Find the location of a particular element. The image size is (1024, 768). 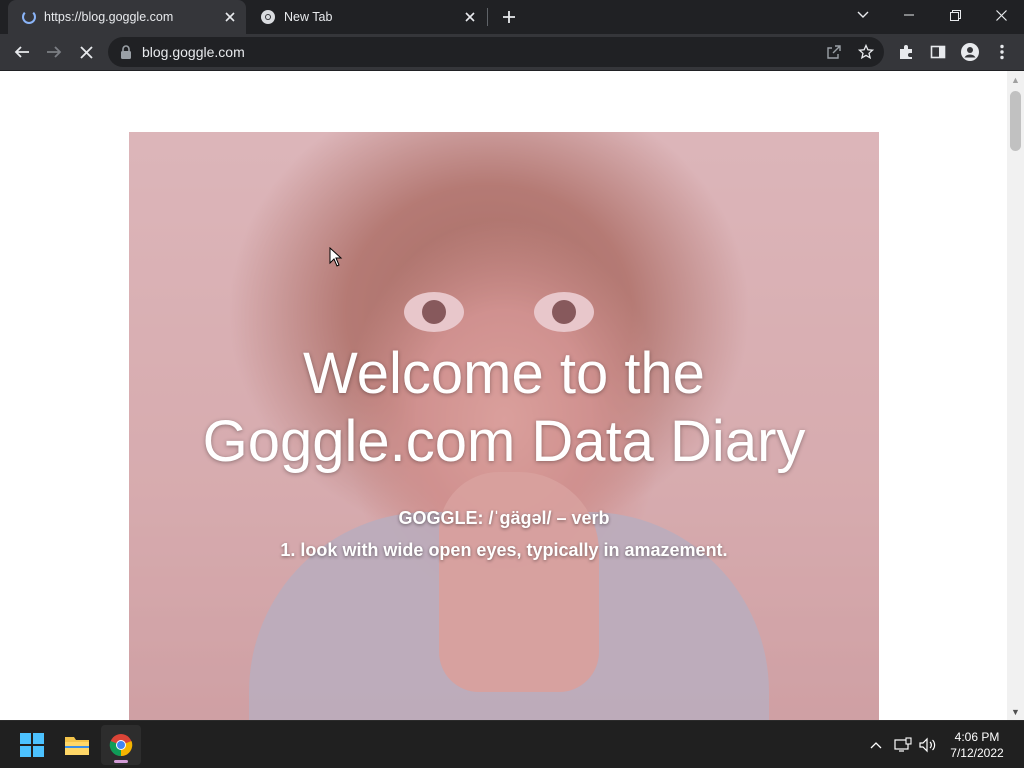

arrow-right-icon is located at coordinates (54, 52).